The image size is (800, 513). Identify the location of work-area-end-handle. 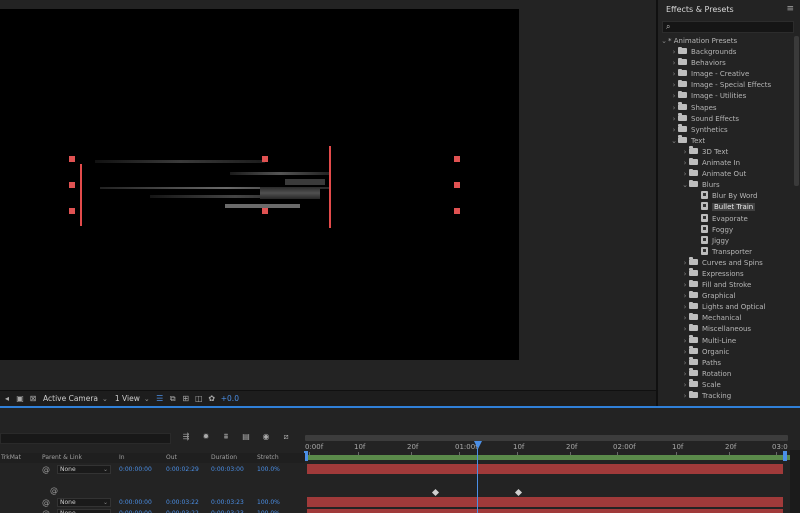
(785, 456).